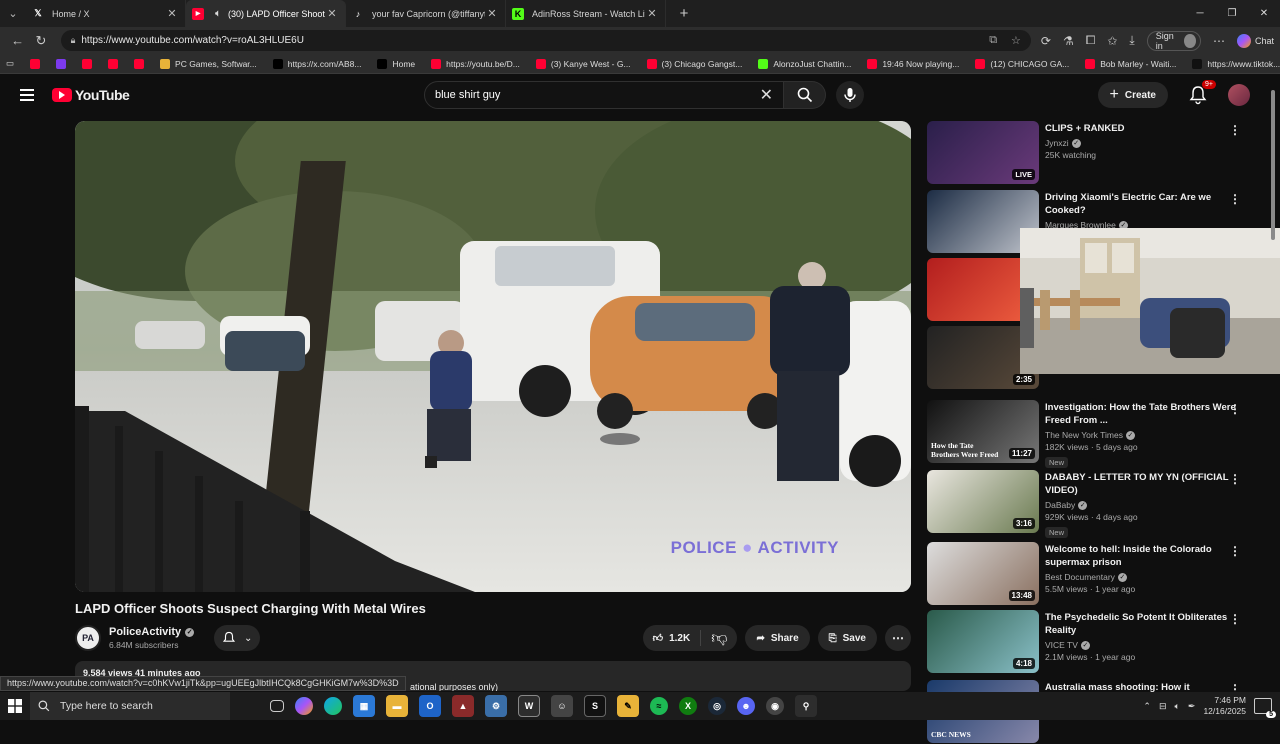  I want to click on recommended-channel-name: VICE TV, so click(1061, 645).